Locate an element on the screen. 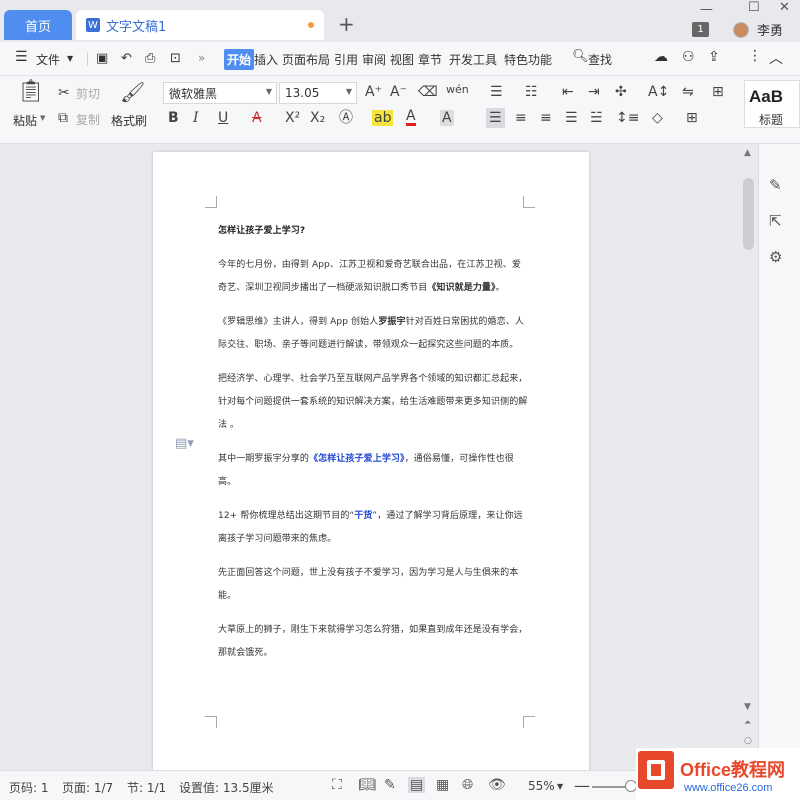  prev-page-icon: ⏶ is located at coordinates (747, 723).